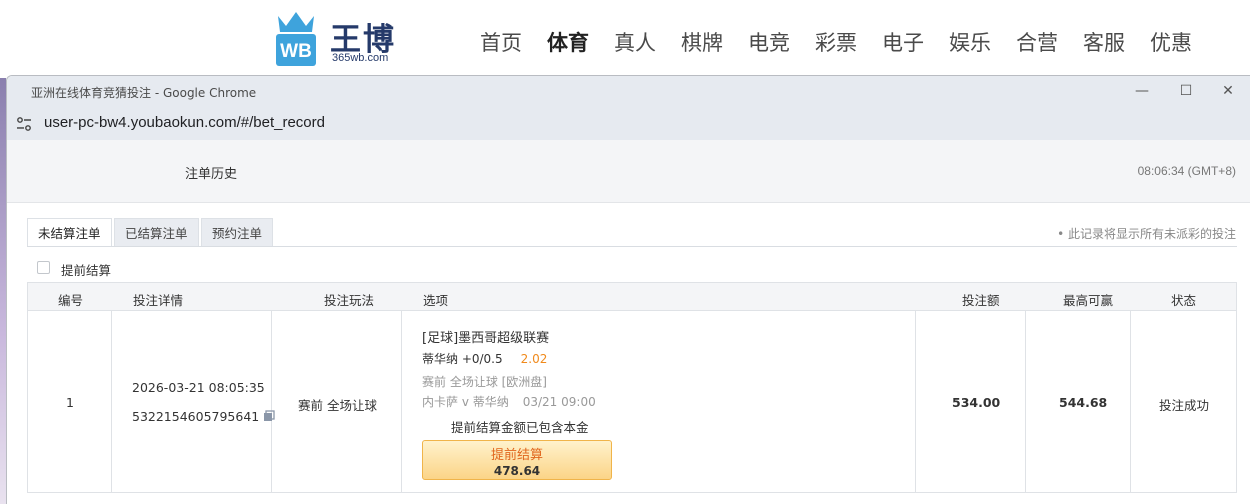  Describe the element at coordinates (211, 174) in the screenshot. I see `page-title: 注单历史` at that location.